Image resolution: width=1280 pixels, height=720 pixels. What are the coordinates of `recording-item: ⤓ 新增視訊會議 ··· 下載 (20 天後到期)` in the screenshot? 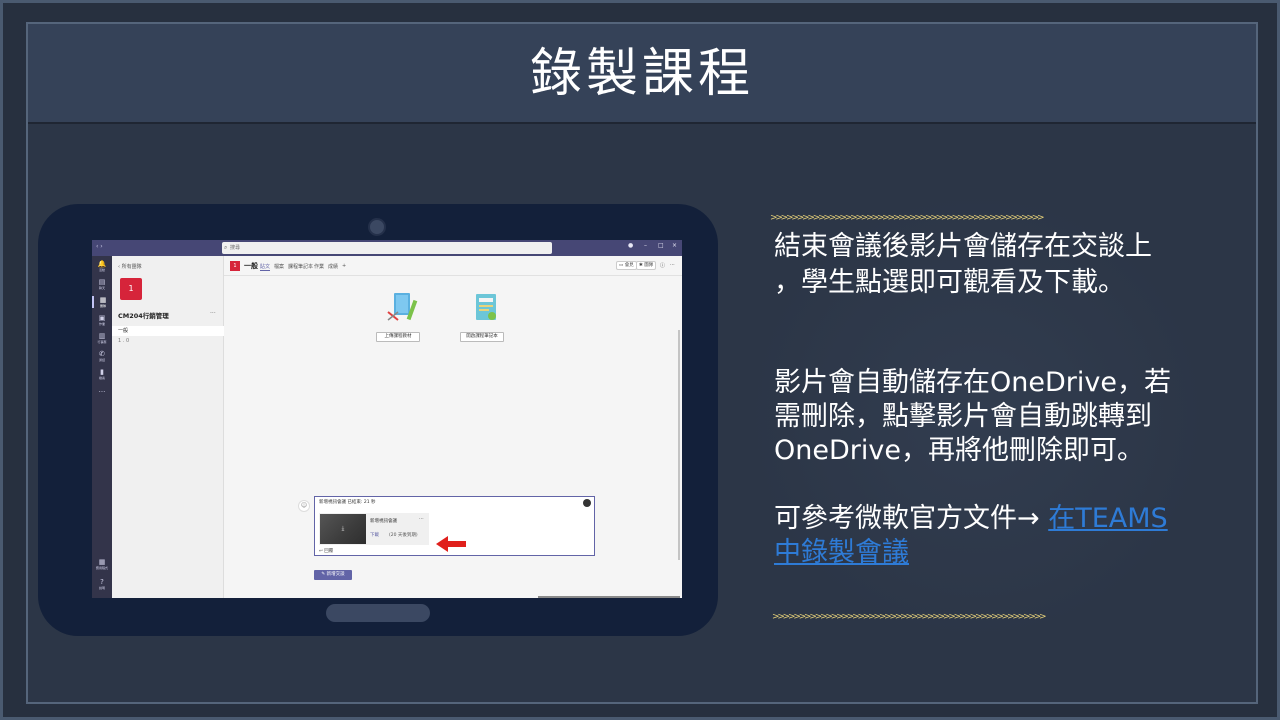 It's located at (374, 529).